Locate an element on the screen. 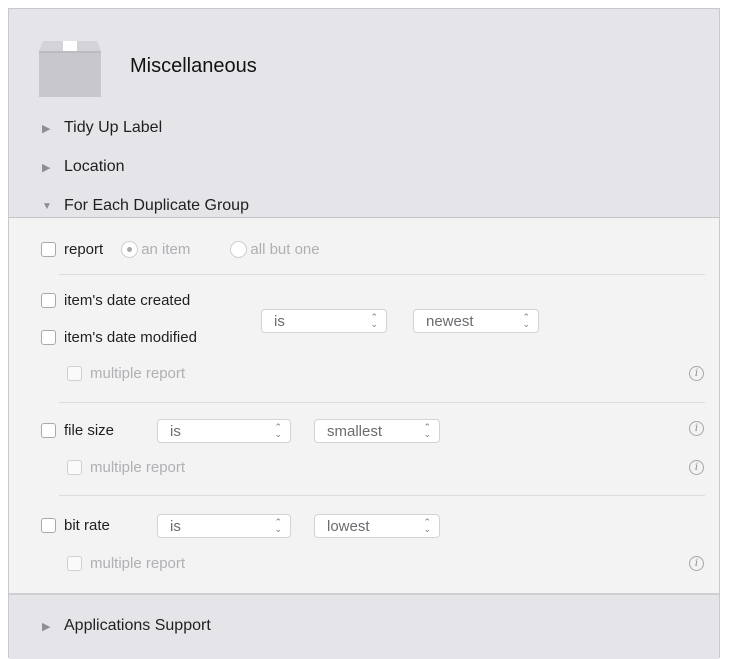 This screenshot has height=659, width=740. date-created-label: item's date created is located at coordinates (127, 300).